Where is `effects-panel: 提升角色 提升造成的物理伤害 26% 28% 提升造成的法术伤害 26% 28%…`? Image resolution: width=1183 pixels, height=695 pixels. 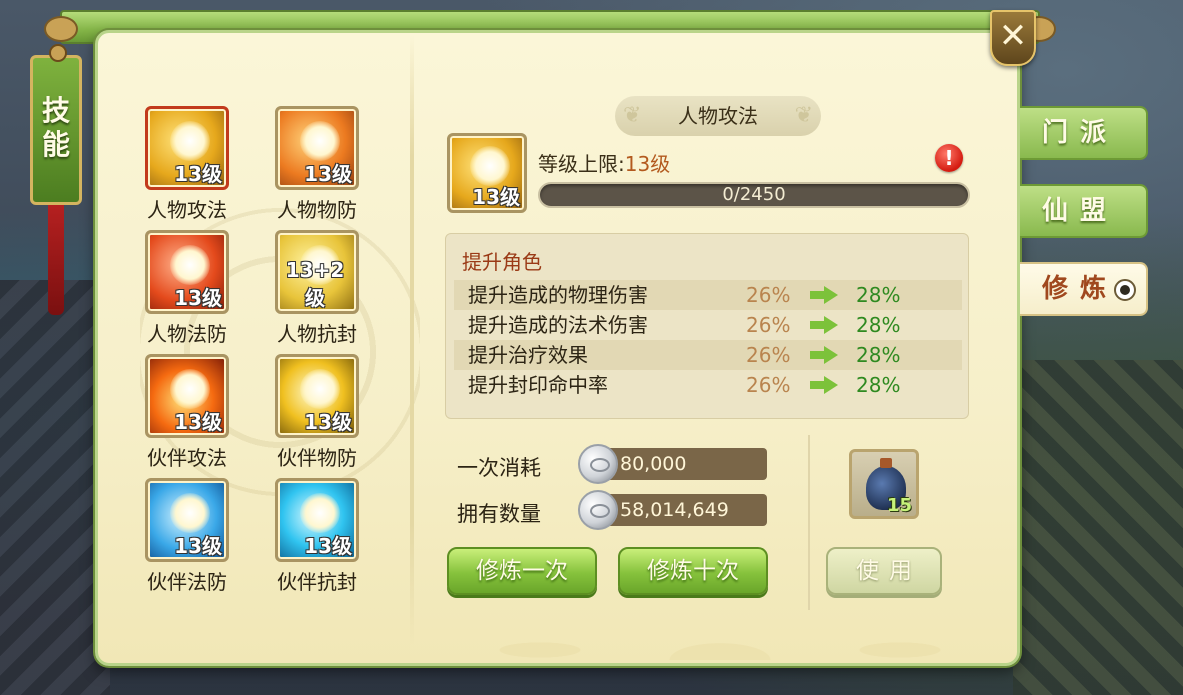
effects-panel: 提升角色 提升造成的物理伤害 26% 28% 提升造成的法术伤害 26% 28%… is located at coordinates (707, 326).